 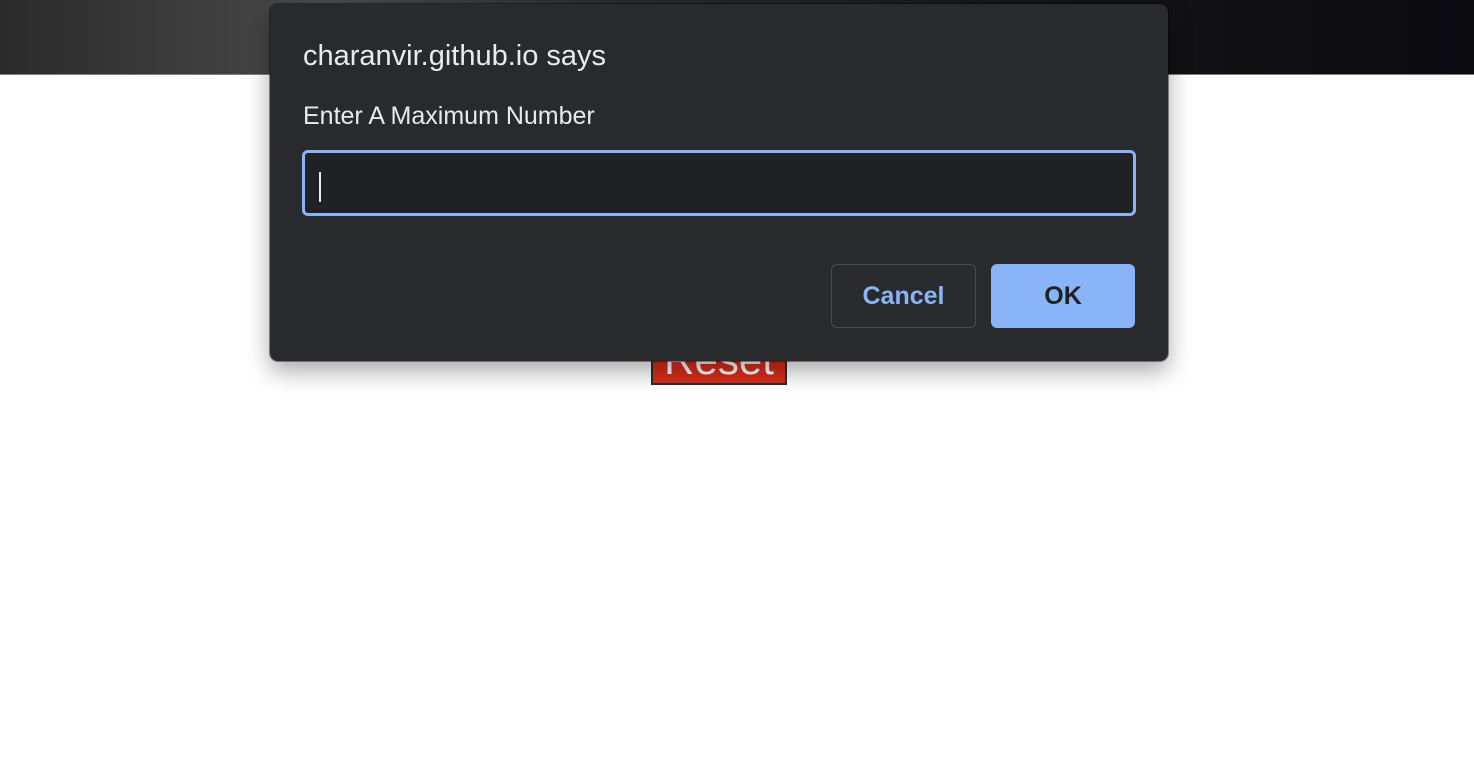 What do you see at coordinates (449, 116) in the screenshot?
I see `dialog-message: Enter A Maximum Number` at bounding box center [449, 116].